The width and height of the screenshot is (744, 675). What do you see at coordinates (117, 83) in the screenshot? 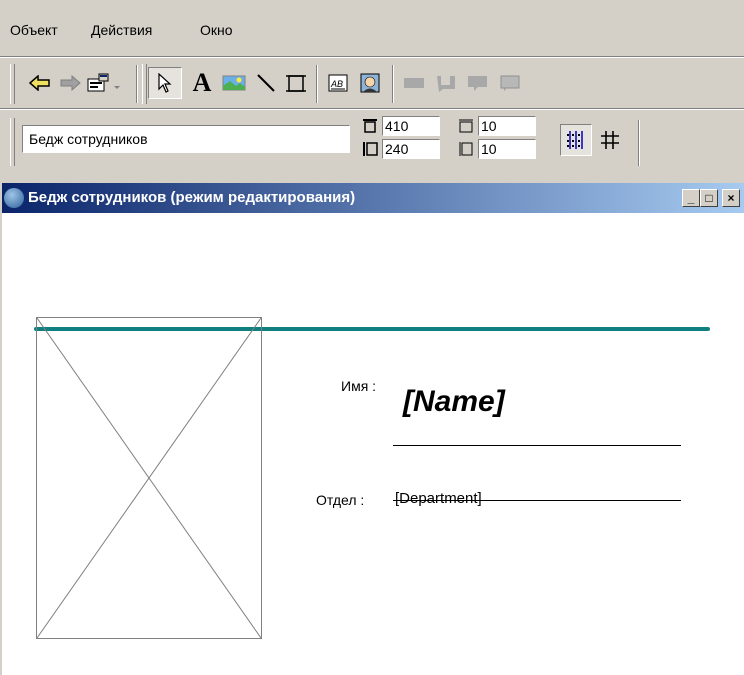
I see `dropdown-arrow-icon` at bounding box center [117, 83].